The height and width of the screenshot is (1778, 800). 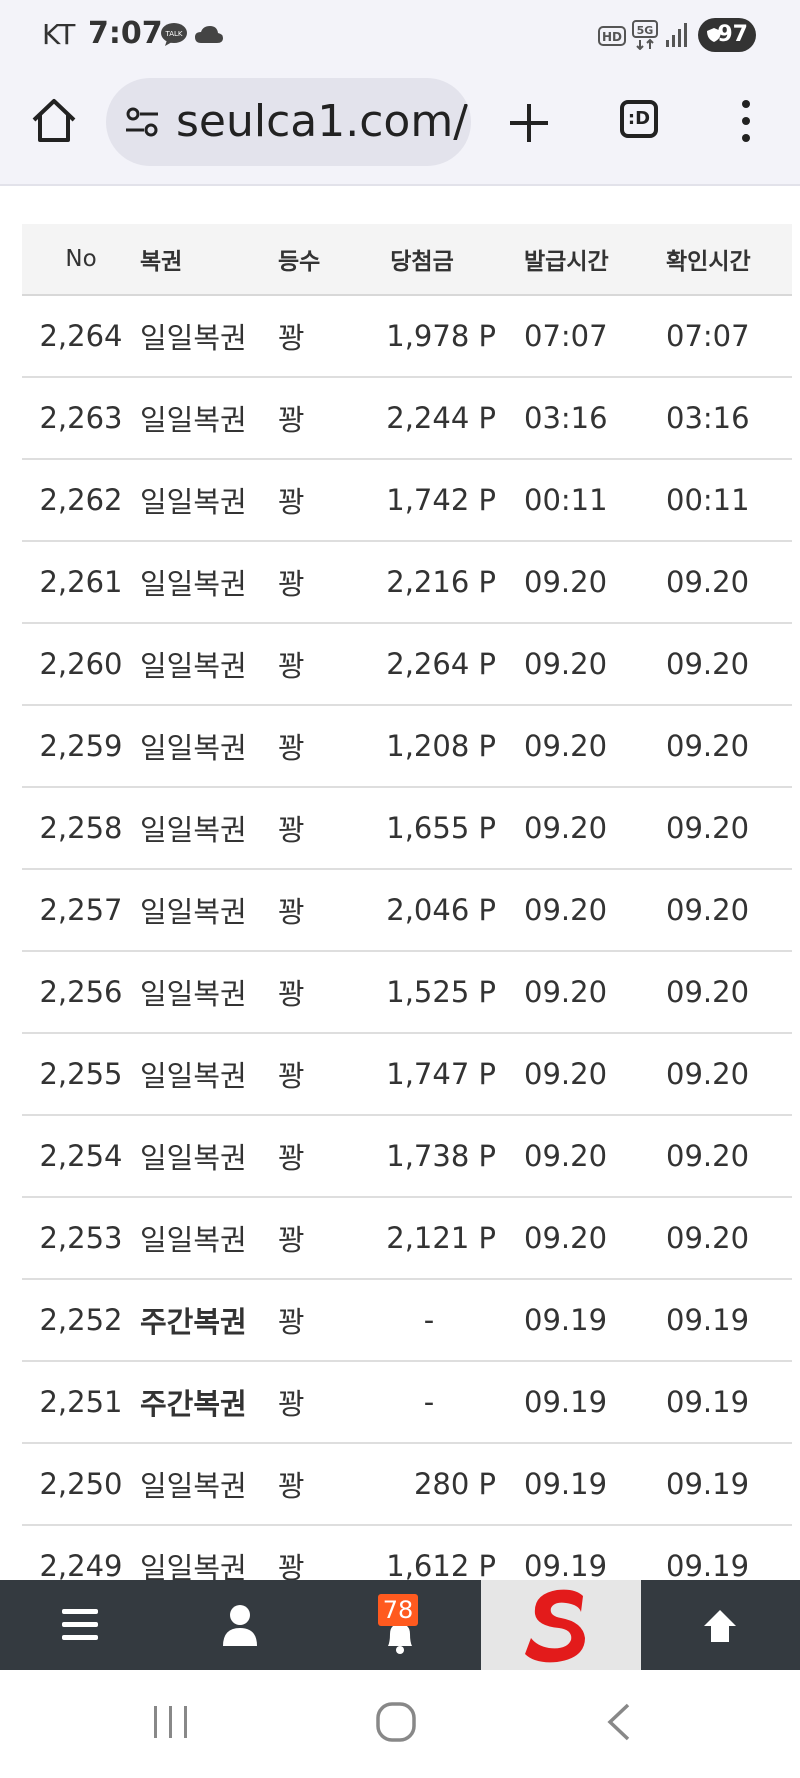 What do you see at coordinates (81, 1238) in the screenshot?
I see `cell-no: 2,253` at bounding box center [81, 1238].